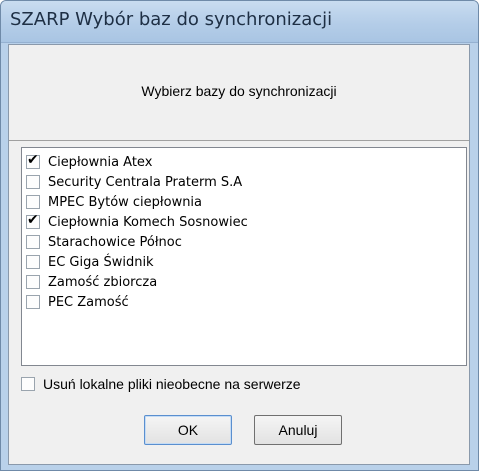  I want to click on ok-button: OK, so click(188, 430).